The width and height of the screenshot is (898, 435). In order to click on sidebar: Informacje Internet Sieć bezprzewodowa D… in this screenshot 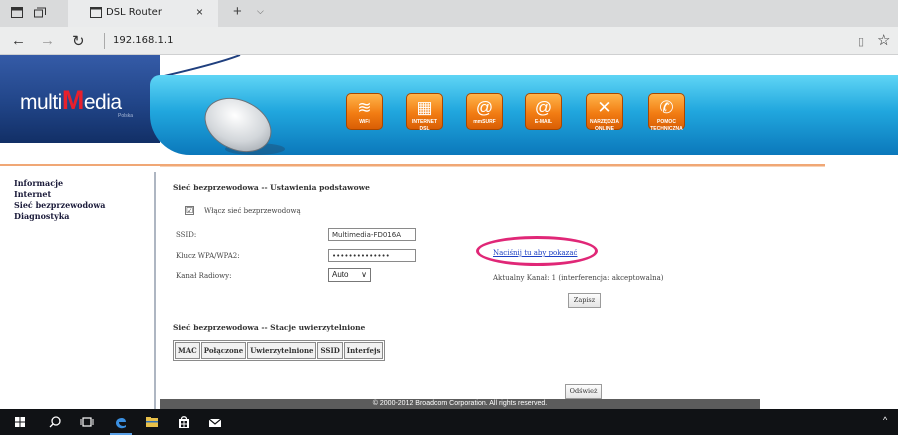, I will do `click(81, 290)`.